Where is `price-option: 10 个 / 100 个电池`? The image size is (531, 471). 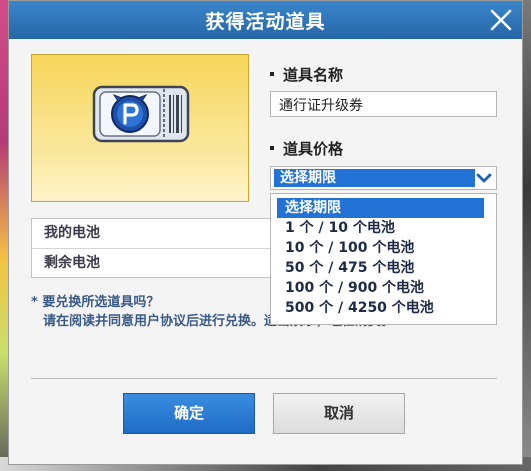 price-option: 10 个 / 100 个电池 is located at coordinates (383, 248).